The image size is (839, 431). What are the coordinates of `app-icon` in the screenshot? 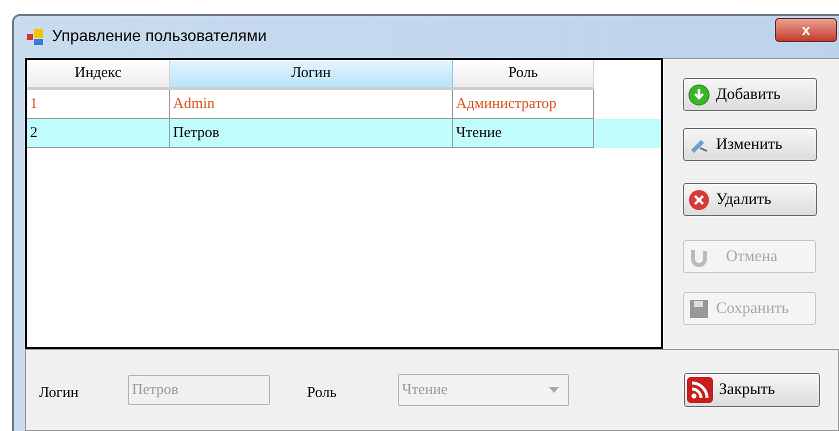 It's located at (35, 37).